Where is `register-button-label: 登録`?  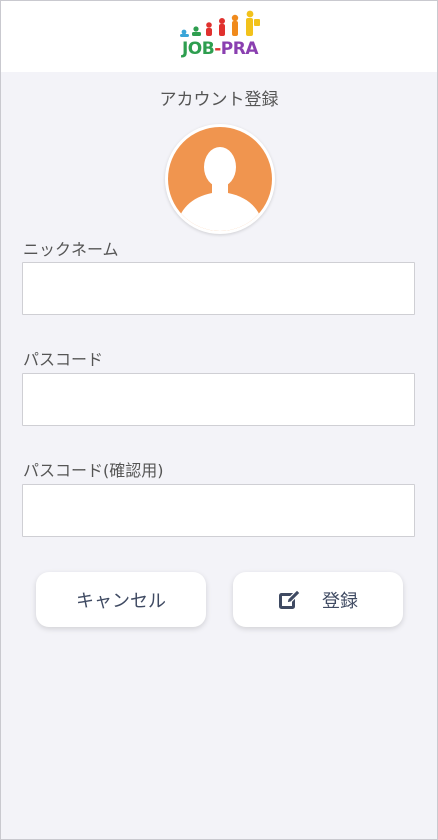
register-button-label: 登録 is located at coordinates (340, 601).